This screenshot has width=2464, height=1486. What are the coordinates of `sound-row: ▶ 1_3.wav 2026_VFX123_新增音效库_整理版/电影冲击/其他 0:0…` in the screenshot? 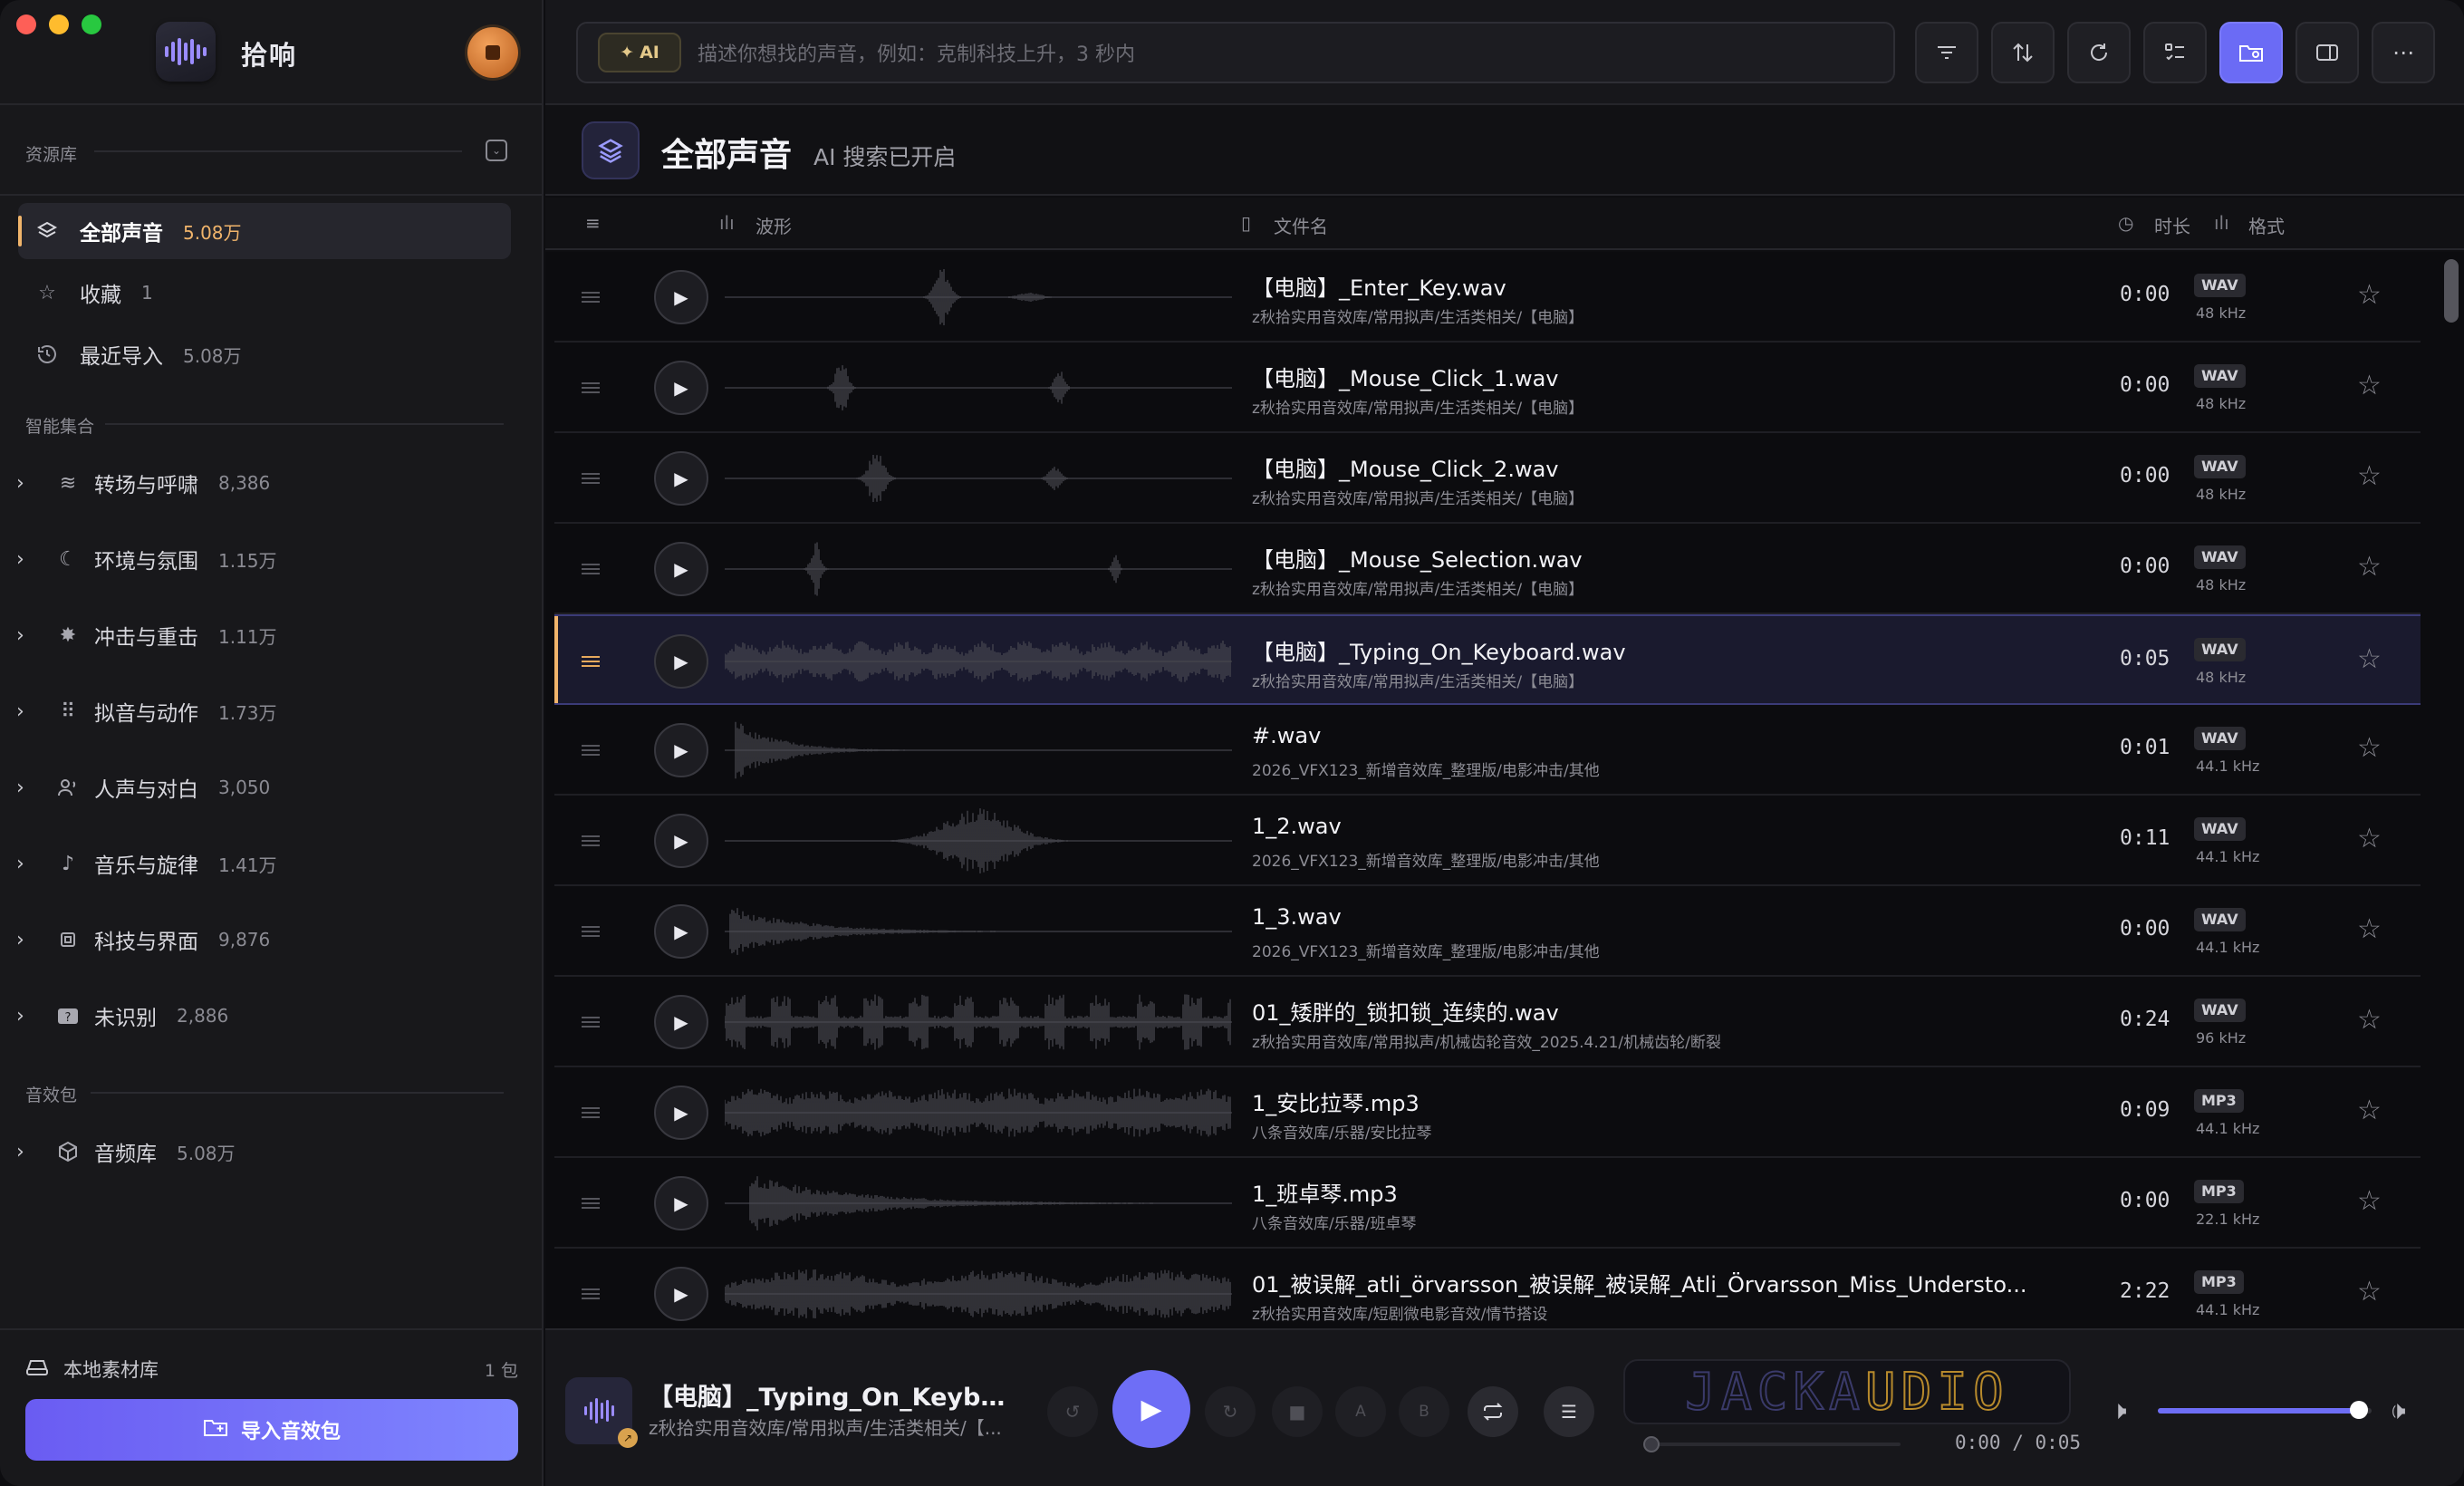 It's located at (1487, 931).